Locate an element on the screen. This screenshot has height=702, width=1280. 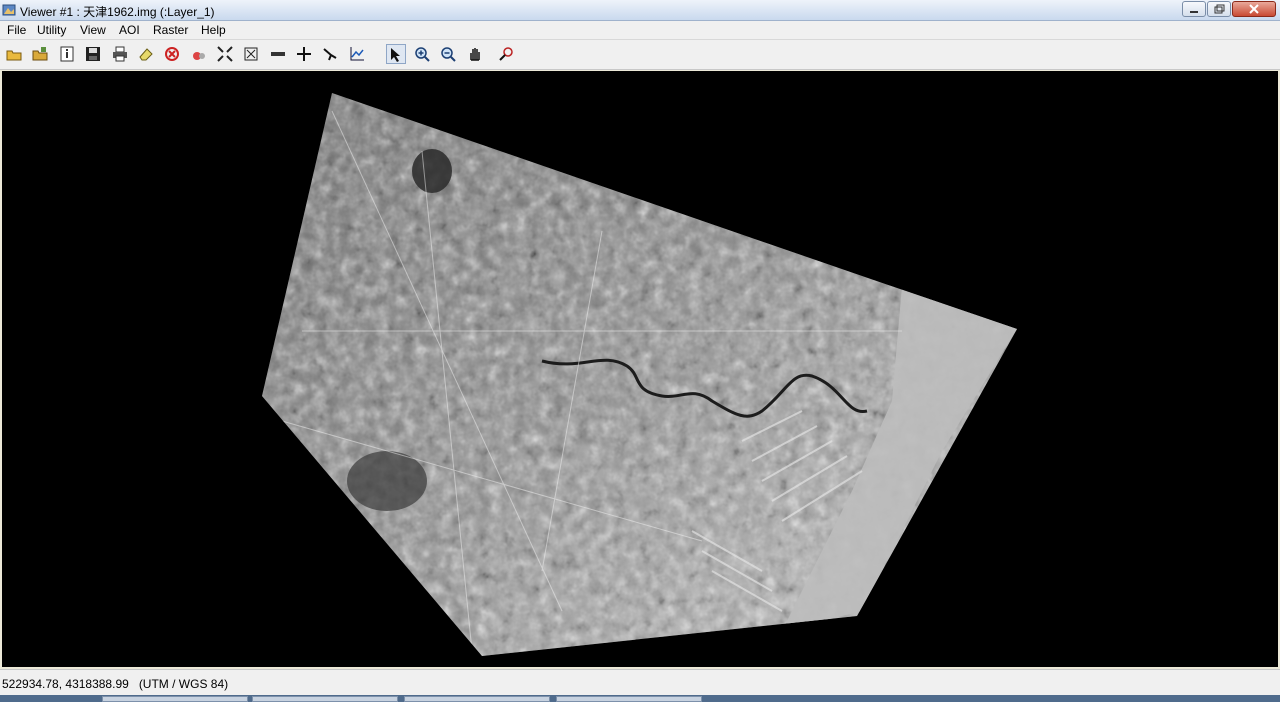
clear-button is located at coordinates (199, 54).